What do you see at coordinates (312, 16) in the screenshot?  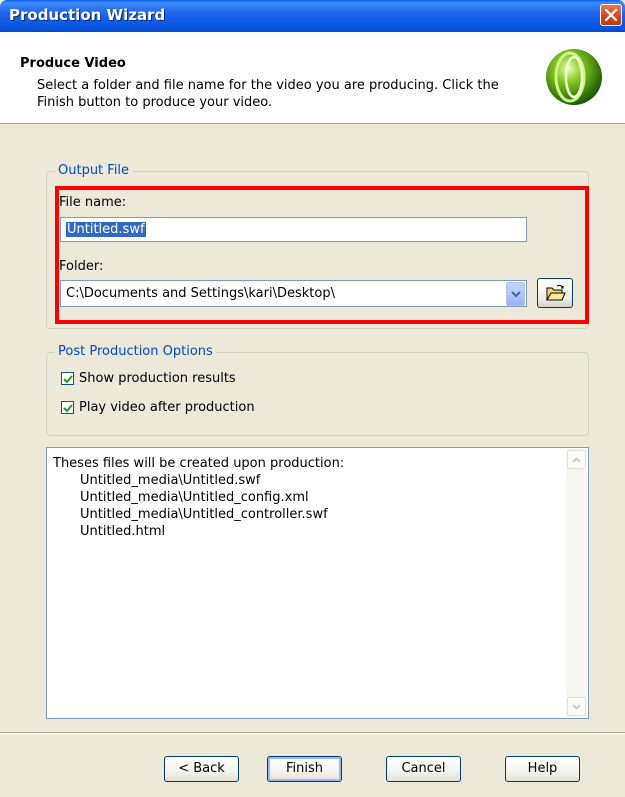 I see `title-bar: Production Wizard` at bounding box center [312, 16].